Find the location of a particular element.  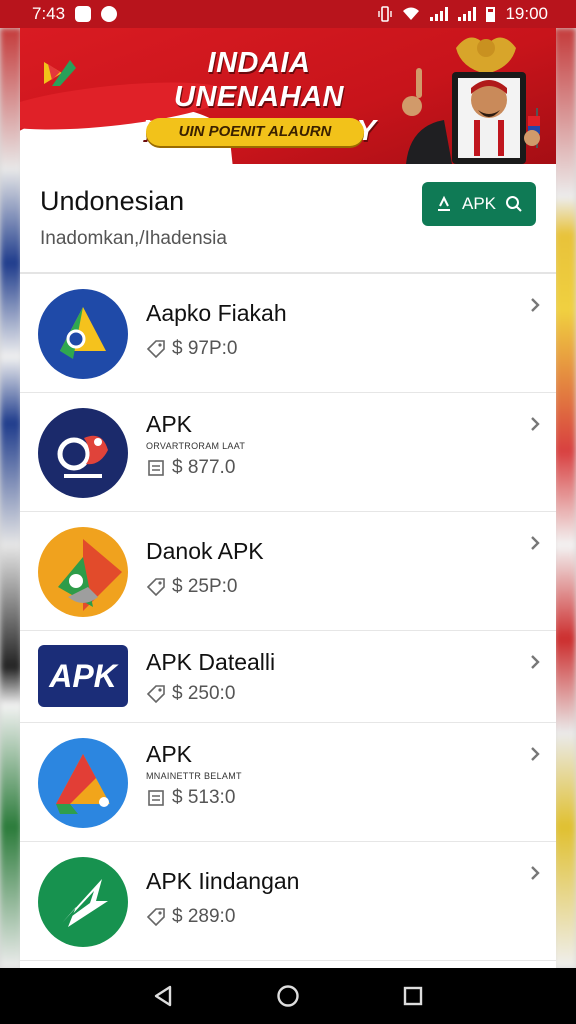

status-time-right: 19:00 is located at coordinates (526, 13).